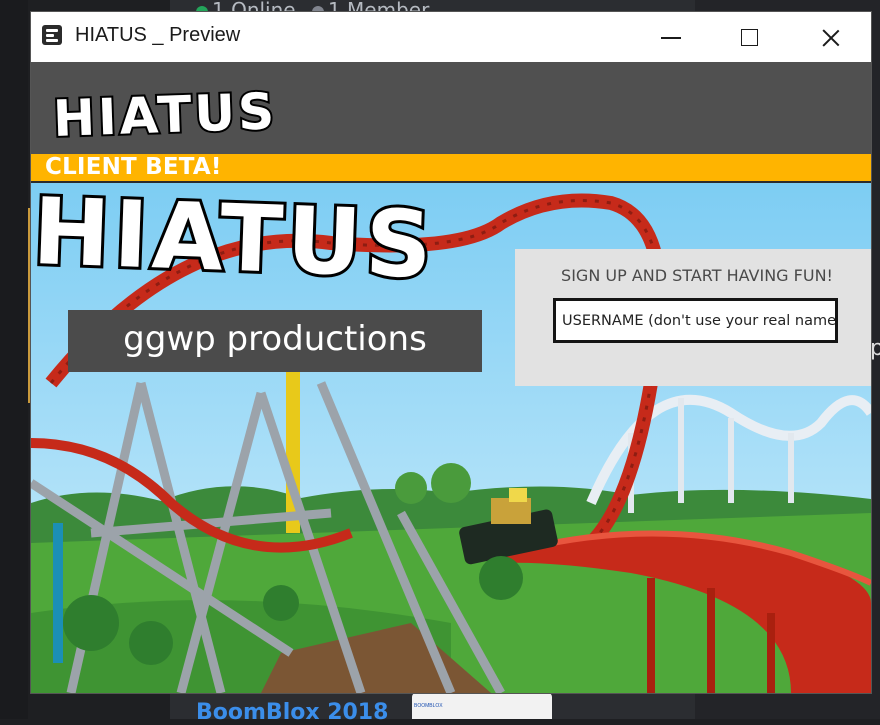 Image resolution: width=880 pixels, height=725 pixels. I want to click on signup-heading: SIGN UP AND START HAVING FUN!, so click(697, 275).